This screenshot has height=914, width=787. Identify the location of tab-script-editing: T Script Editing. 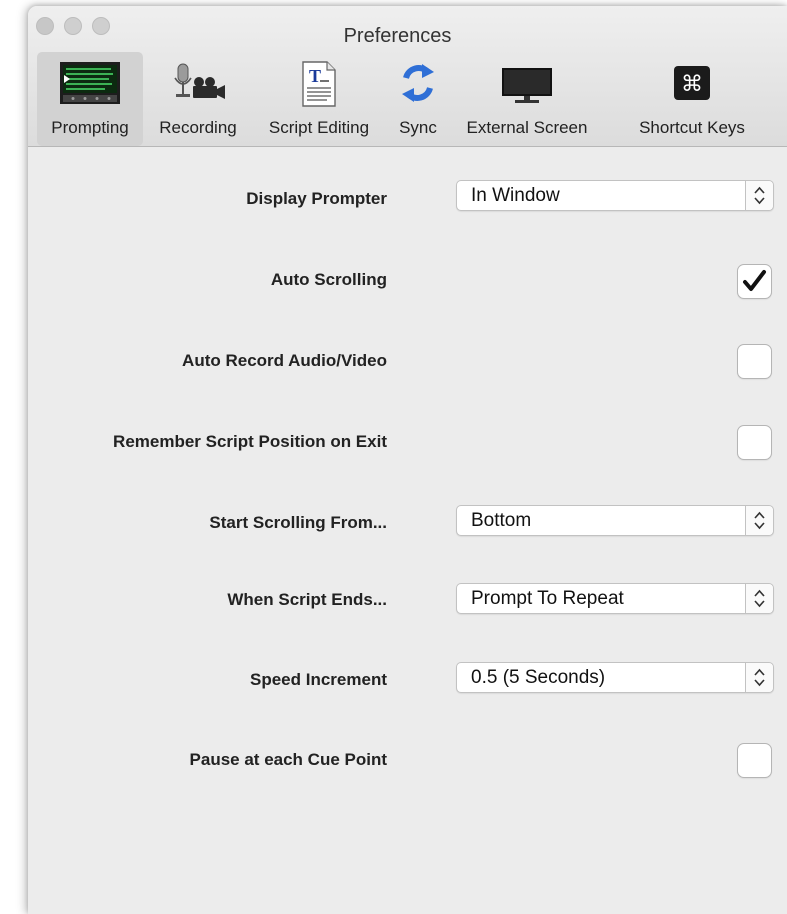
(319, 99).